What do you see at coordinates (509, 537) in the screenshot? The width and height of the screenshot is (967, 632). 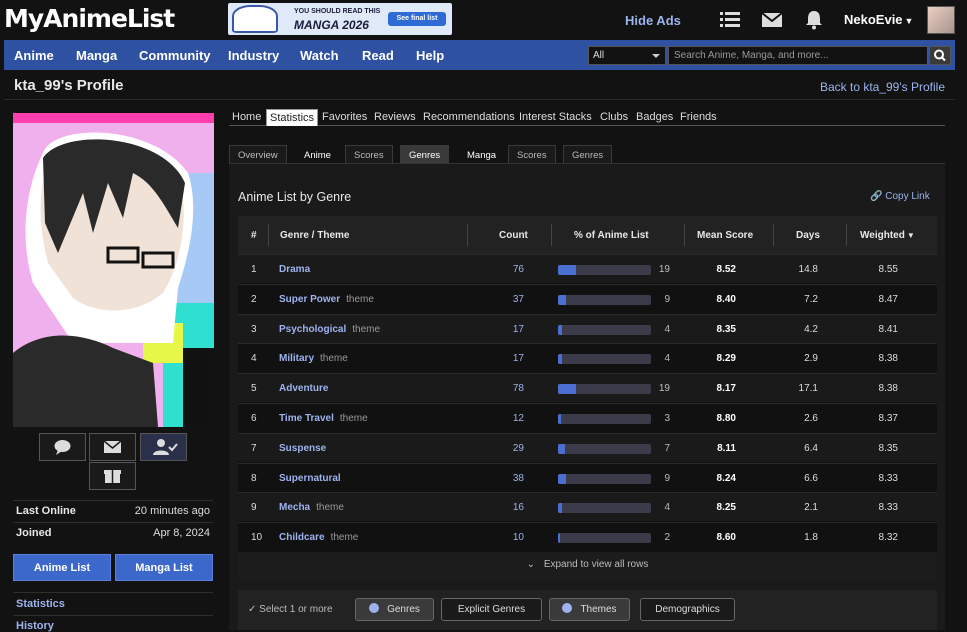 I see `genre-count: 10` at bounding box center [509, 537].